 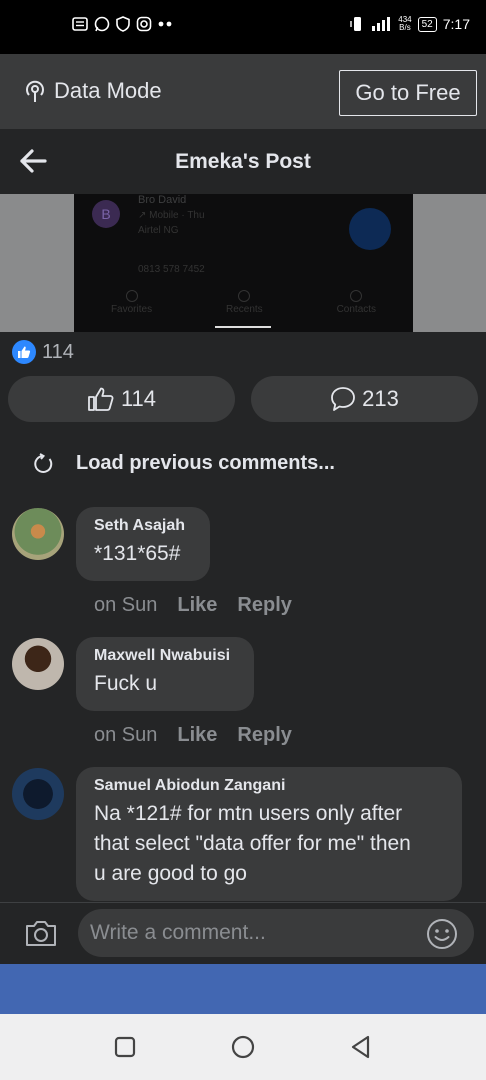 What do you see at coordinates (171, 215) in the screenshot?
I see `contact-call-info: ↗ Mobile · Thu` at bounding box center [171, 215].